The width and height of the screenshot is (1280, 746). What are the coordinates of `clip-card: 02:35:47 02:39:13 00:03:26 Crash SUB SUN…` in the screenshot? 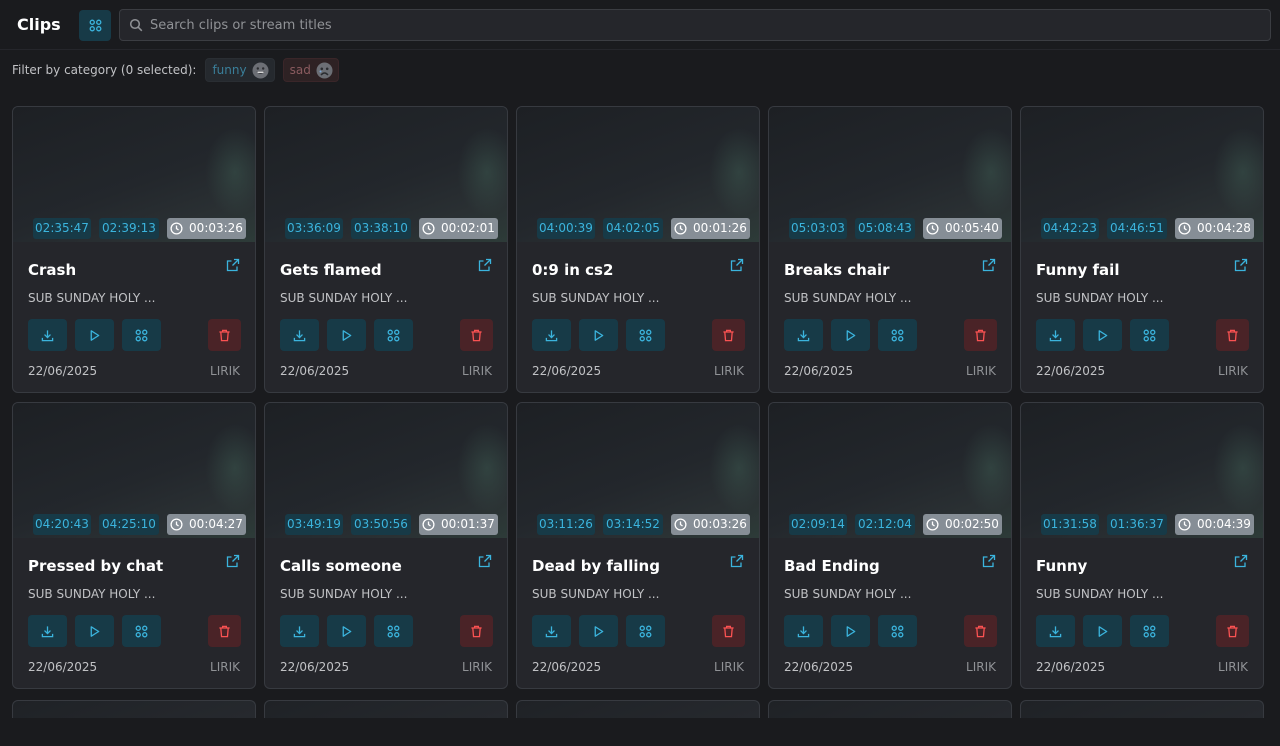 It's located at (134, 249).